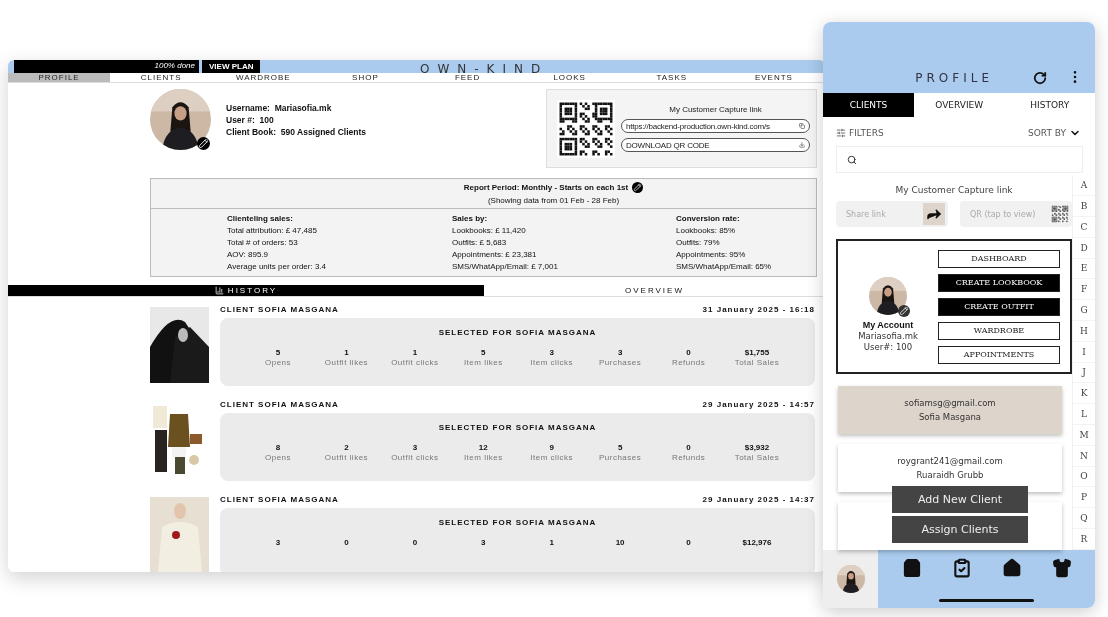 The image size is (1108, 617). I want to click on phone-tab: CLIENTS, so click(868, 105).